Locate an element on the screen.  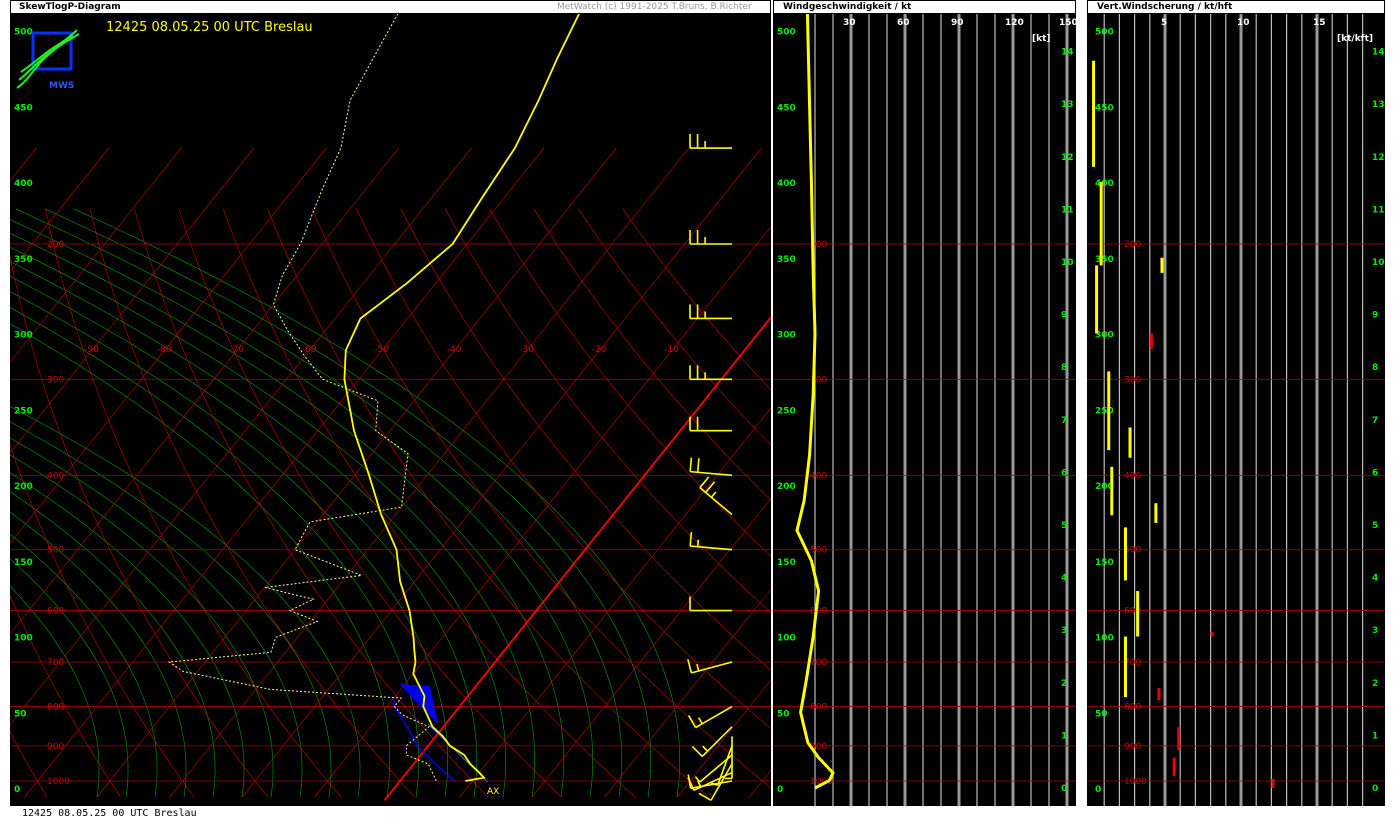
height-label: 0 is located at coordinates (17, 790).